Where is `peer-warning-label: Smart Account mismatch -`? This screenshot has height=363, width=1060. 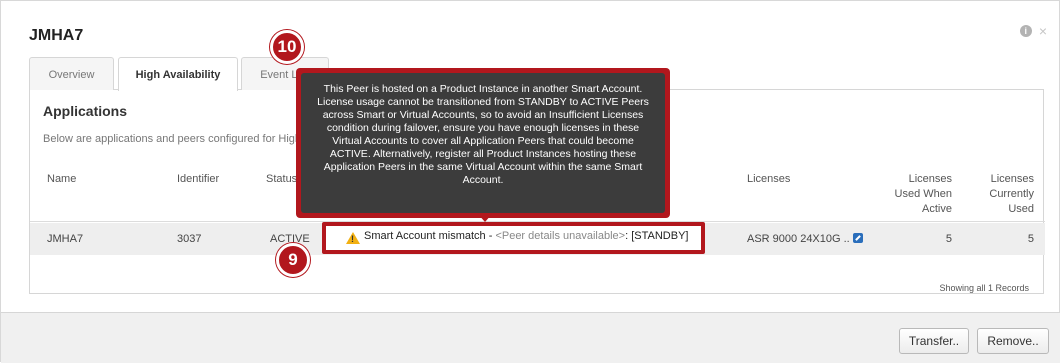
peer-warning-label: Smart Account mismatch - is located at coordinates (430, 236).